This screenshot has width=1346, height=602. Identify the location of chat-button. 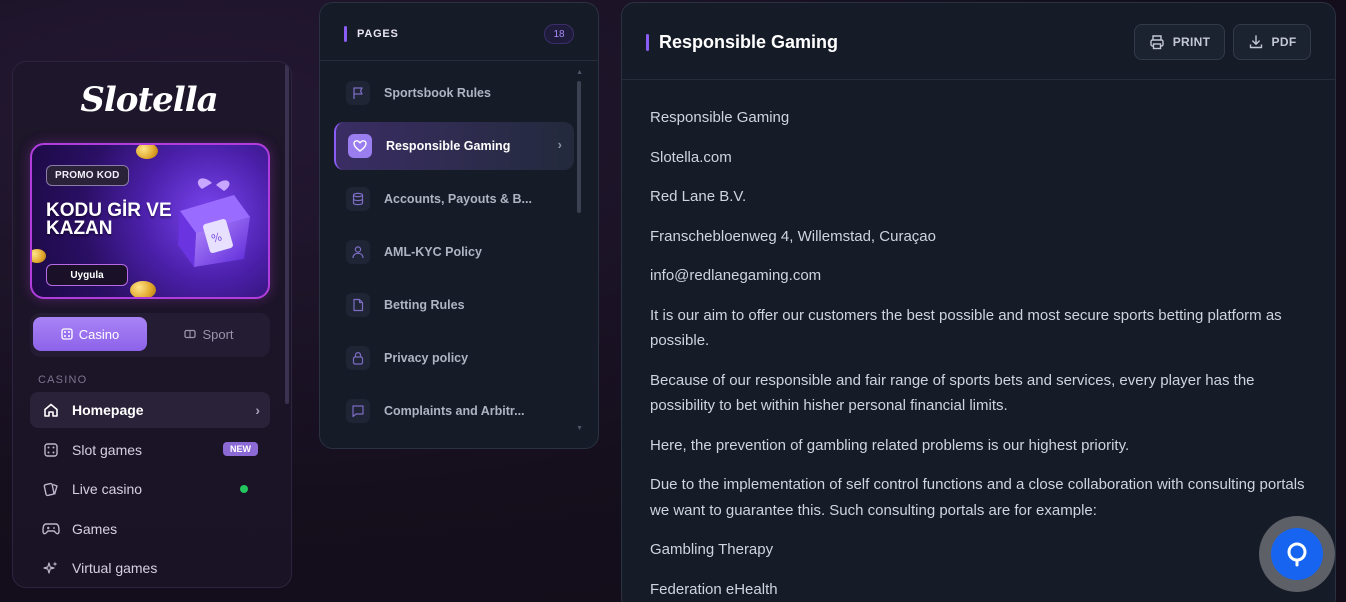
(1297, 554).